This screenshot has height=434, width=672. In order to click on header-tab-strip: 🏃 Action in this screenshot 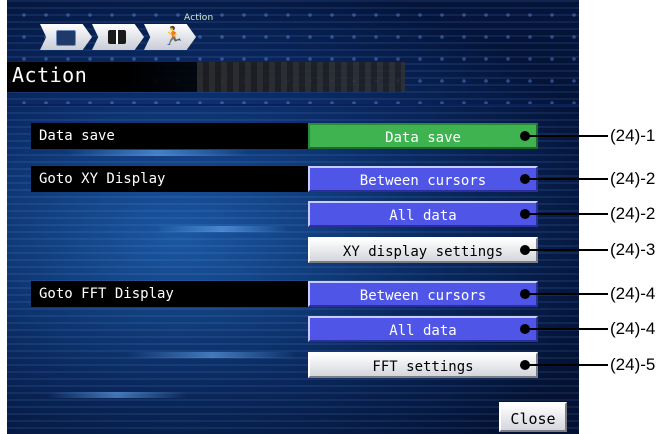, I will do `click(145, 33)`.